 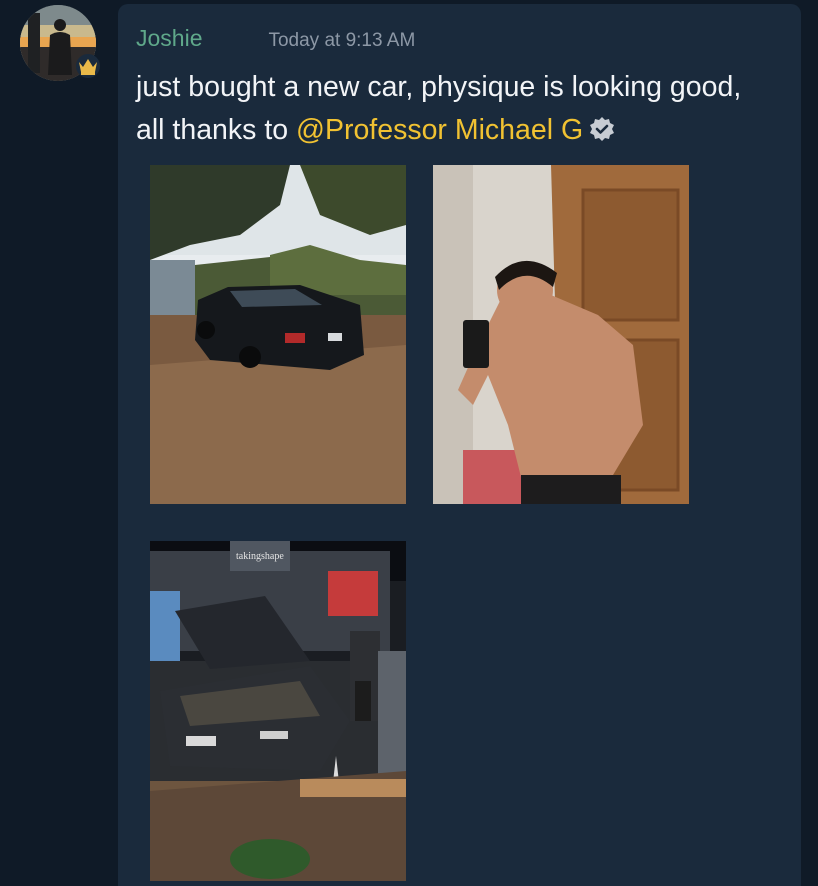 I want to click on message-header: Joshie Today at 9:13 AM, so click(x=275, y=40).